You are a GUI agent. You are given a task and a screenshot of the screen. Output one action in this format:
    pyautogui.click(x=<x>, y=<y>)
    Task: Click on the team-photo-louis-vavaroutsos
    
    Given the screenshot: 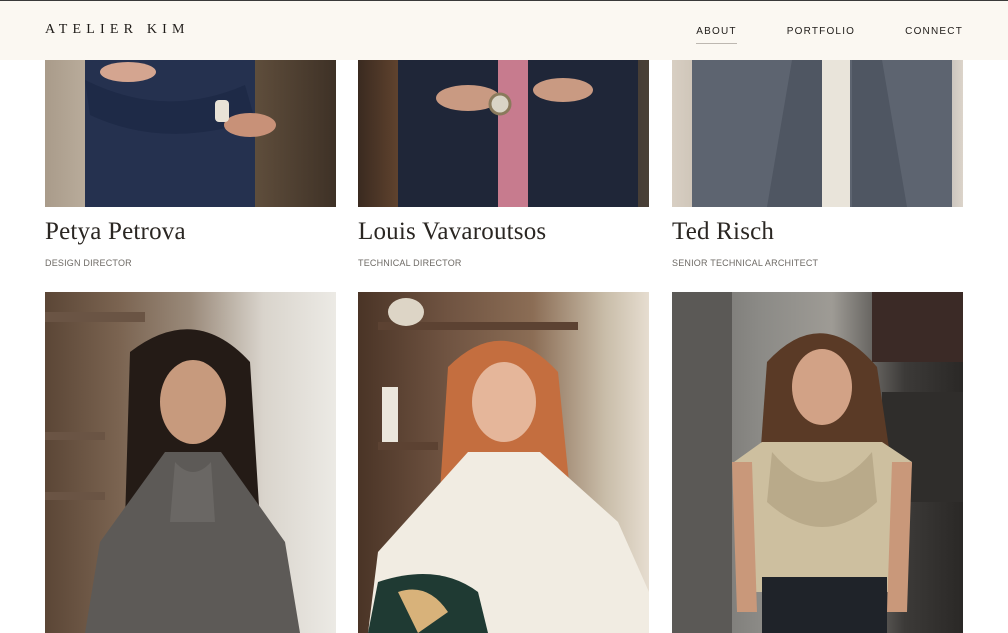 What is the action you would take?
    pyautogui.click(x=503, y=133)
    